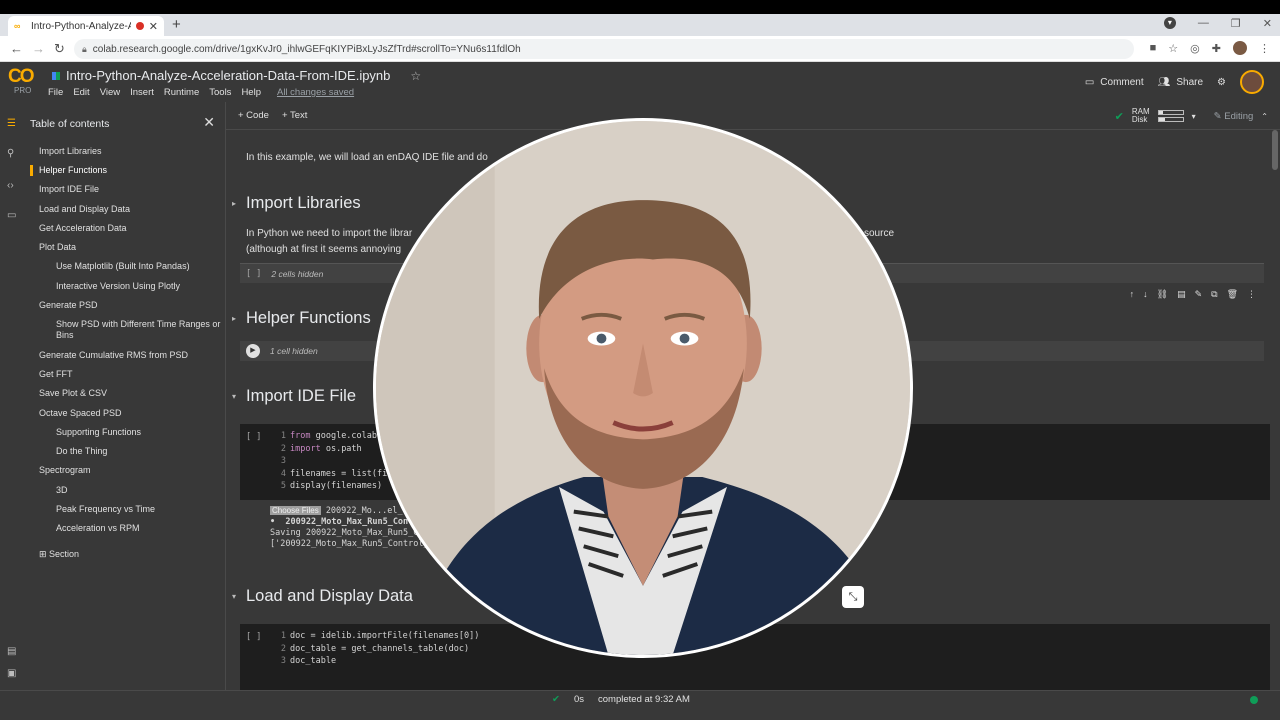 This screenshot has height=720, width=1280. Describe the element at coordinates (10, 153) in the screenshot. I see `search-icon: ⚲` at that location.